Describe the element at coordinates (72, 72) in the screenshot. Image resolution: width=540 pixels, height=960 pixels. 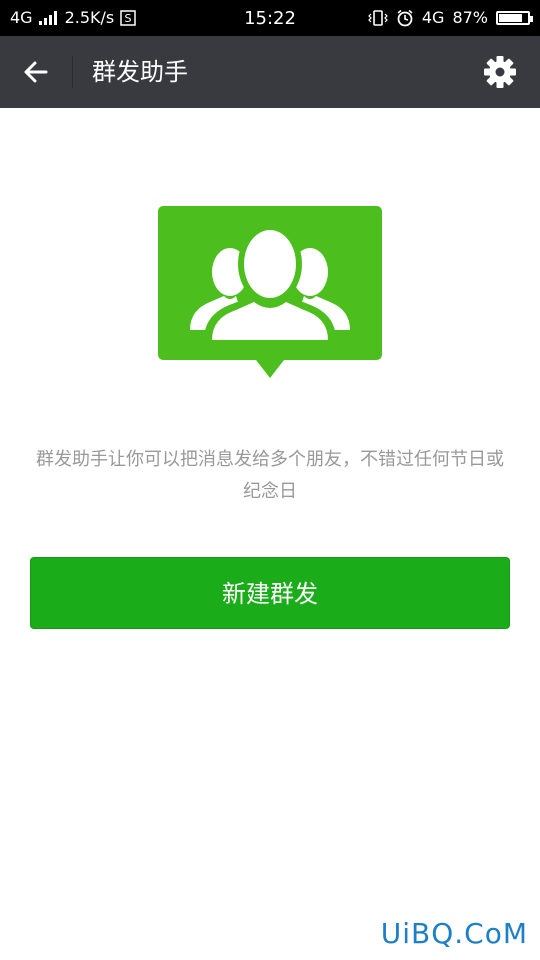
I see `app-bar-divider` at that location.